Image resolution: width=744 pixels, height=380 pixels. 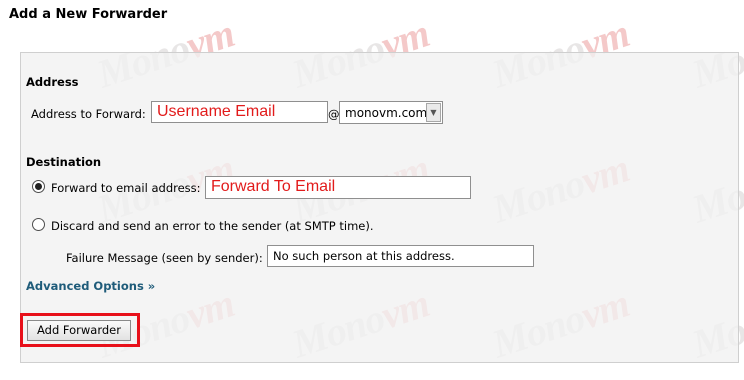 I want to click on radio-discard, so click(x=38, y=224).